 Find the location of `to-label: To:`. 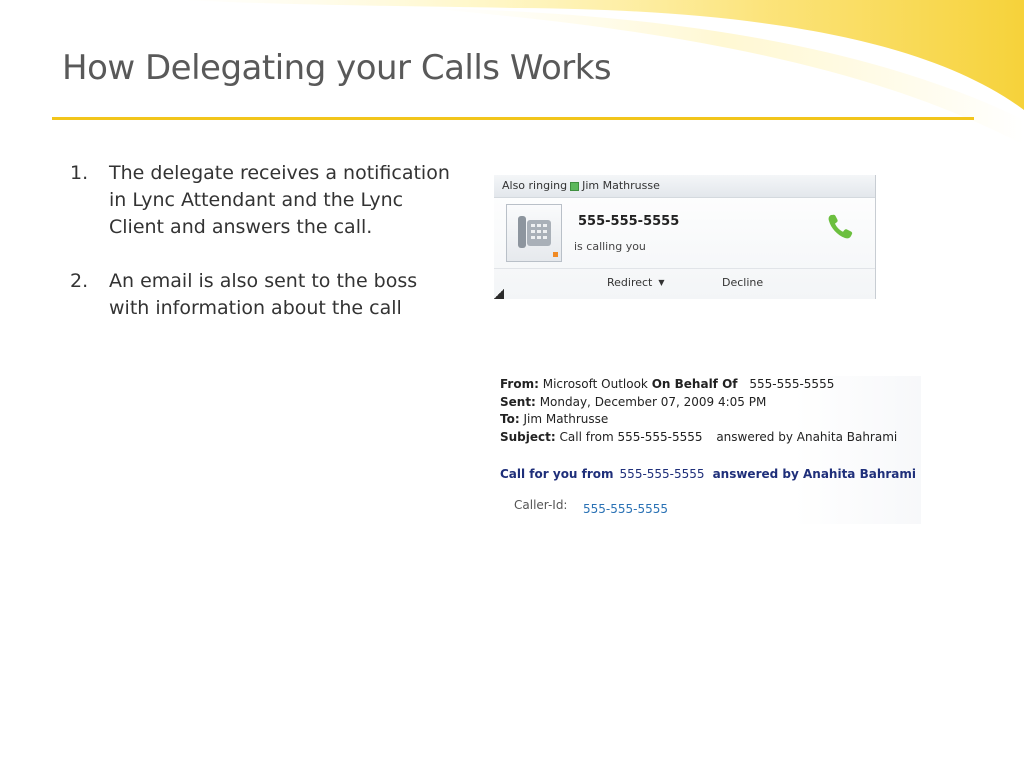

to-label: To: is located at coordinates (510, 419).